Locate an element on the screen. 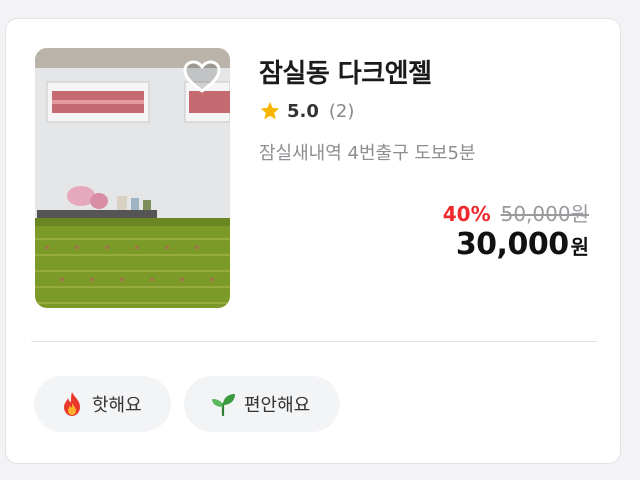 The height and width of the screenshot is (480, 640). star-icon is located at coordinates (270, 110).